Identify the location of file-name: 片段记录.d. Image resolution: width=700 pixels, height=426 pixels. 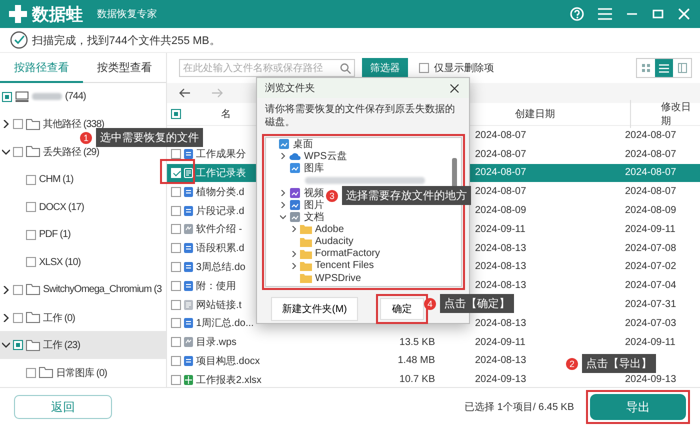
(220, 211).